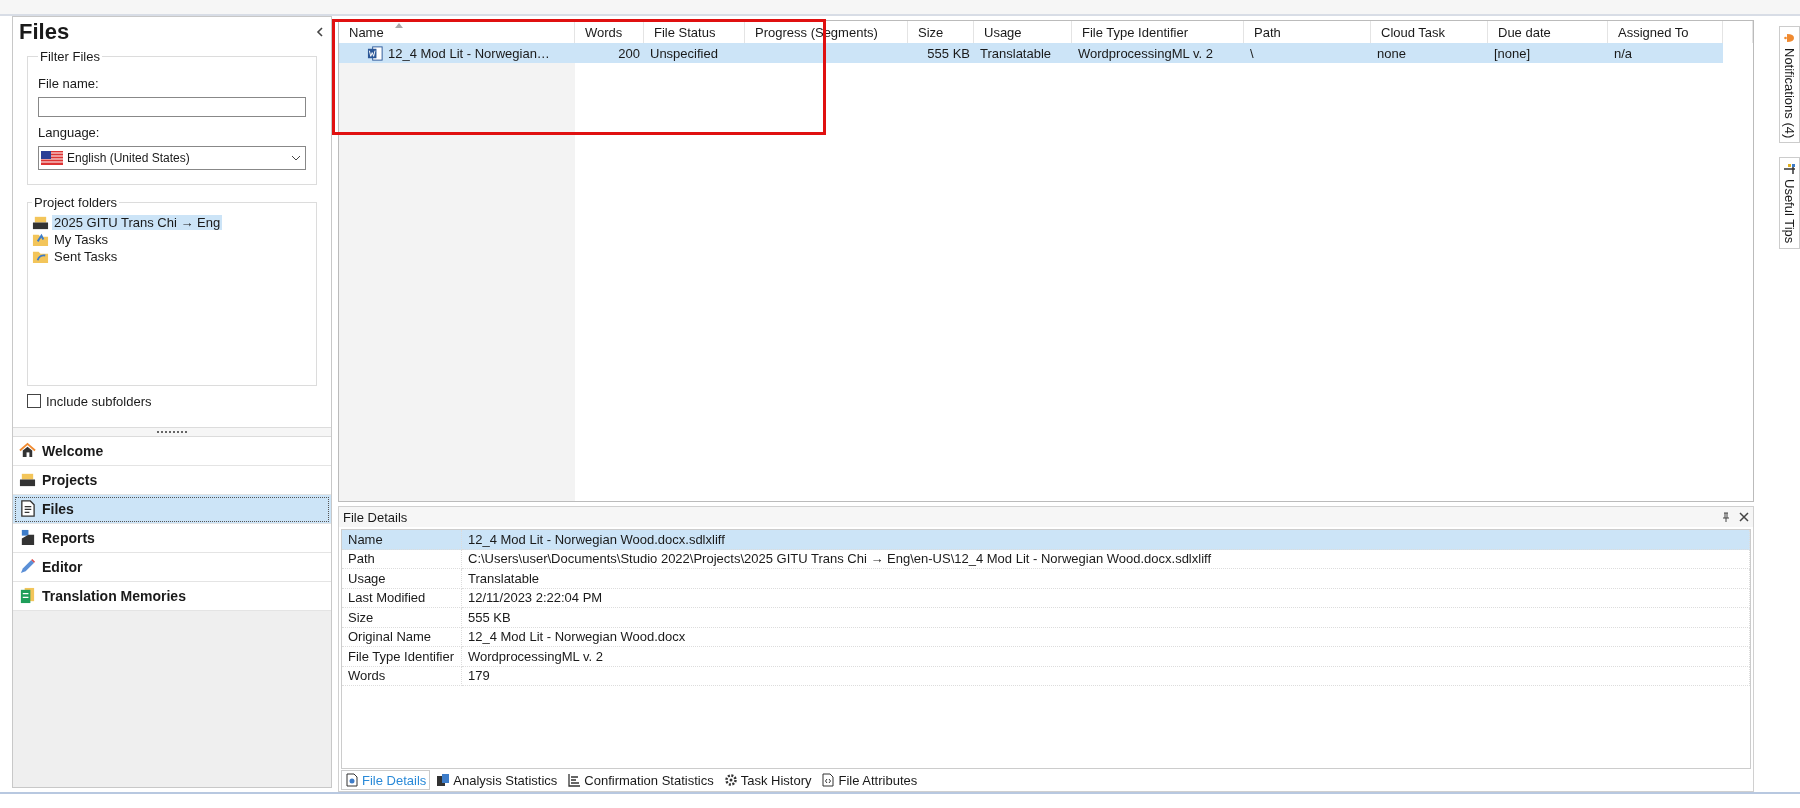 The width and height of the screenshot is (1800, 808). What do you see at coordinates (640, 780) in the screenshot?
I see `tab: Confirmation Statistics` at bounding box center [640, 780].